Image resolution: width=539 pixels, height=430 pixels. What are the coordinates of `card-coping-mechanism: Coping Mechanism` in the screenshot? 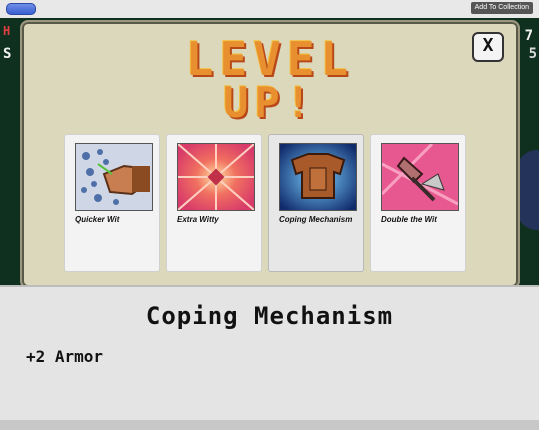 It's located at (316, 203).